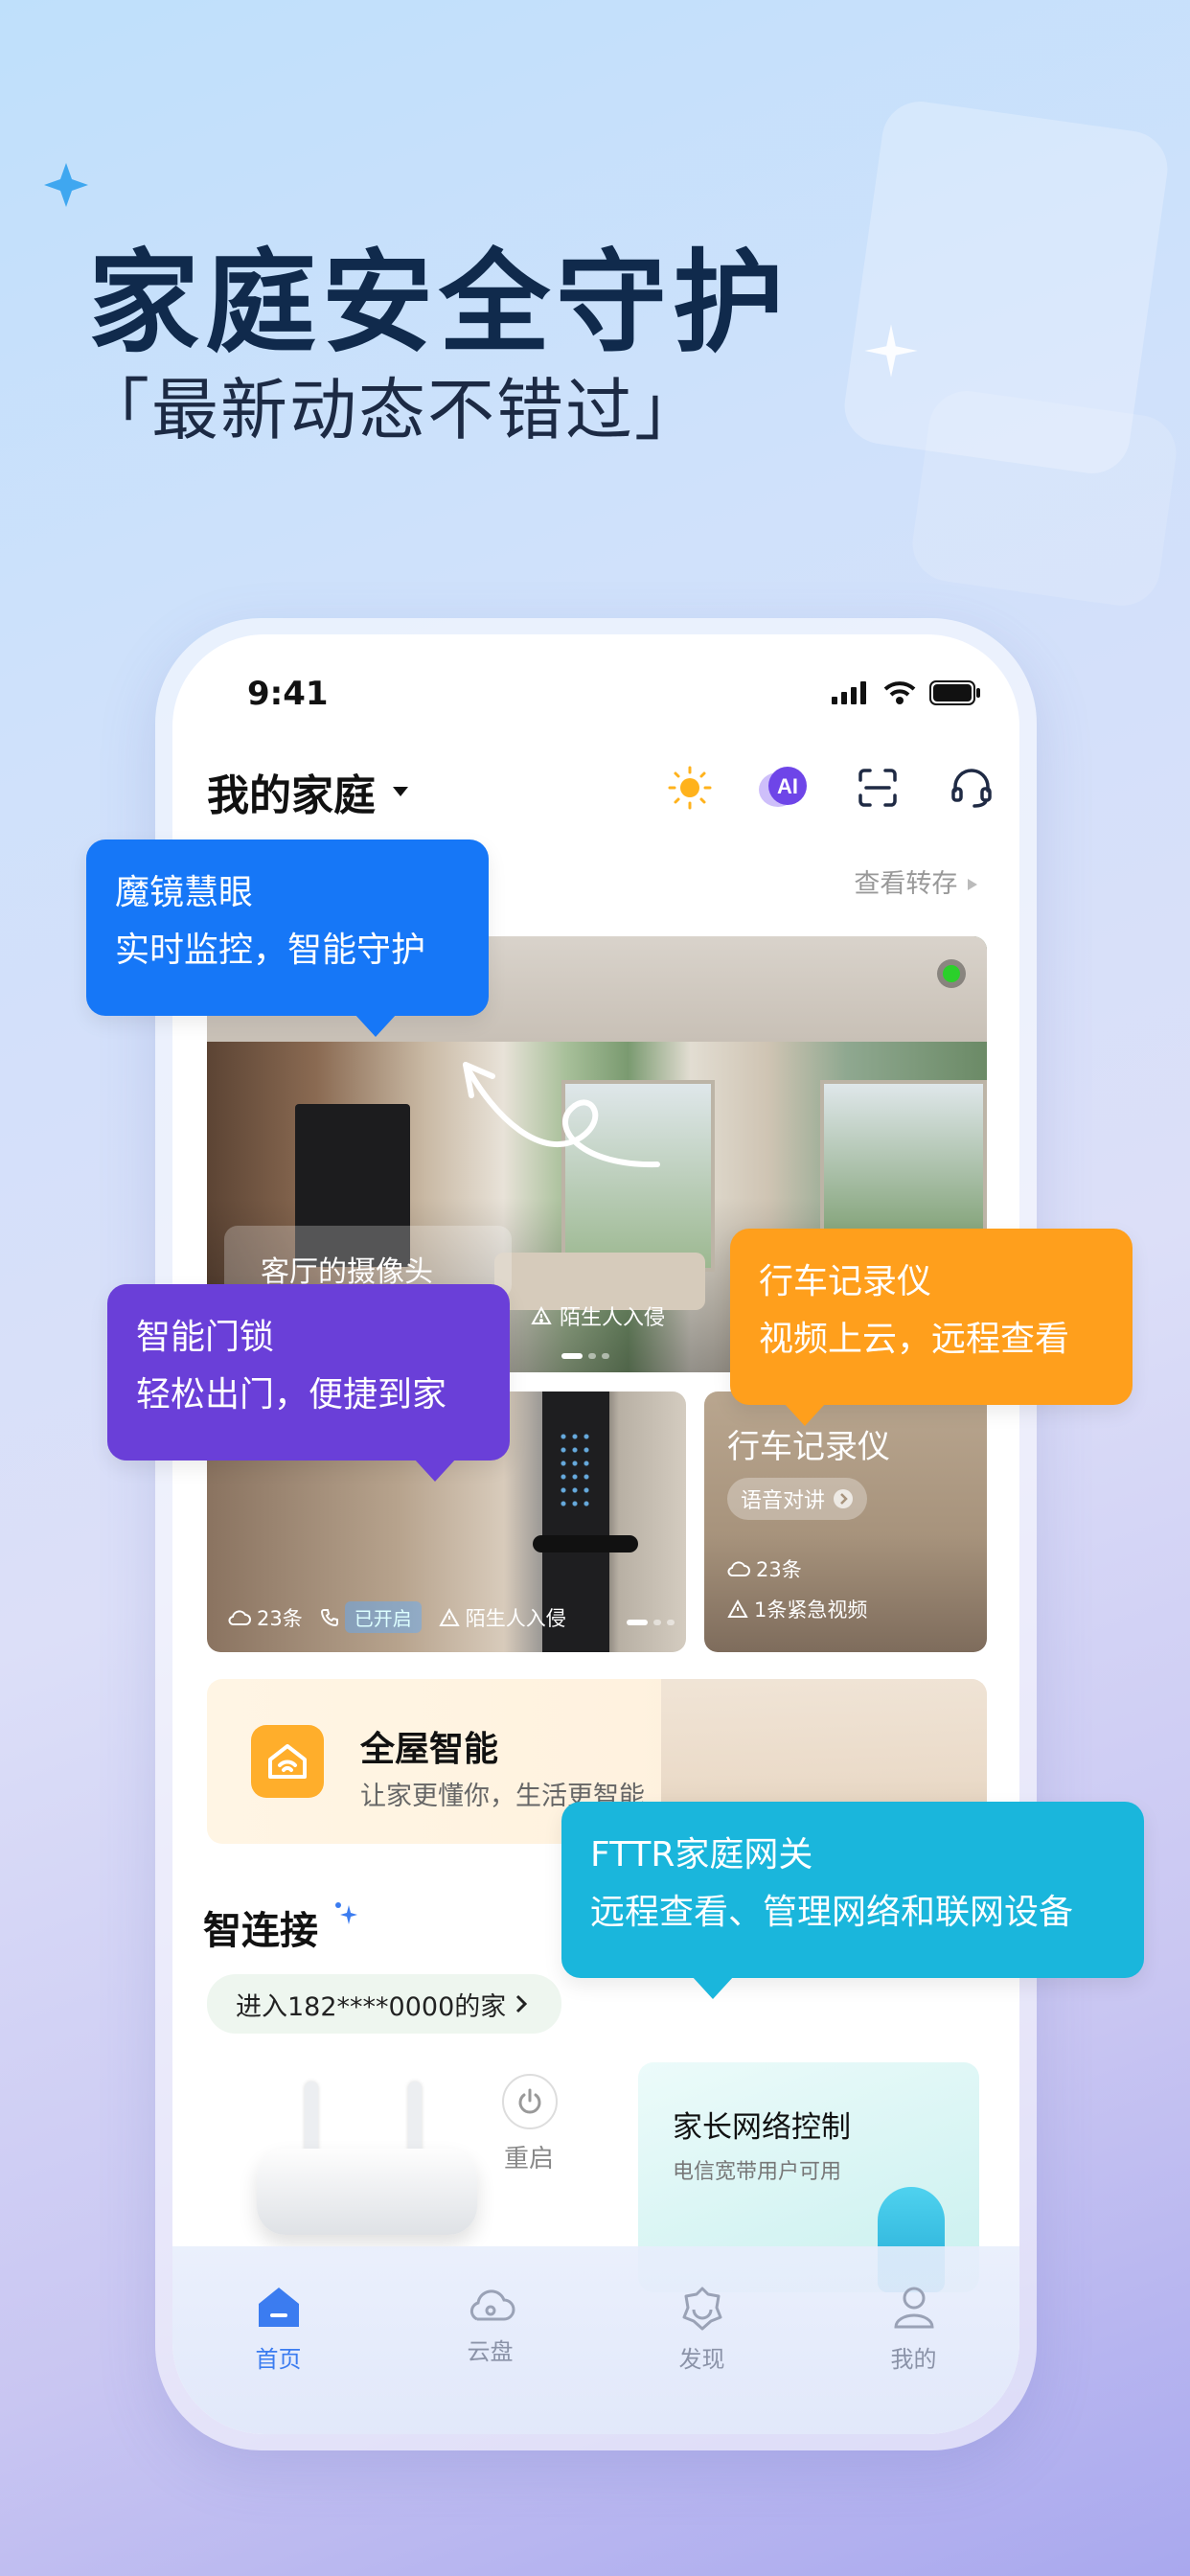  I want to click on parental-control-title: 家长网络控制, so click(762, 2127).